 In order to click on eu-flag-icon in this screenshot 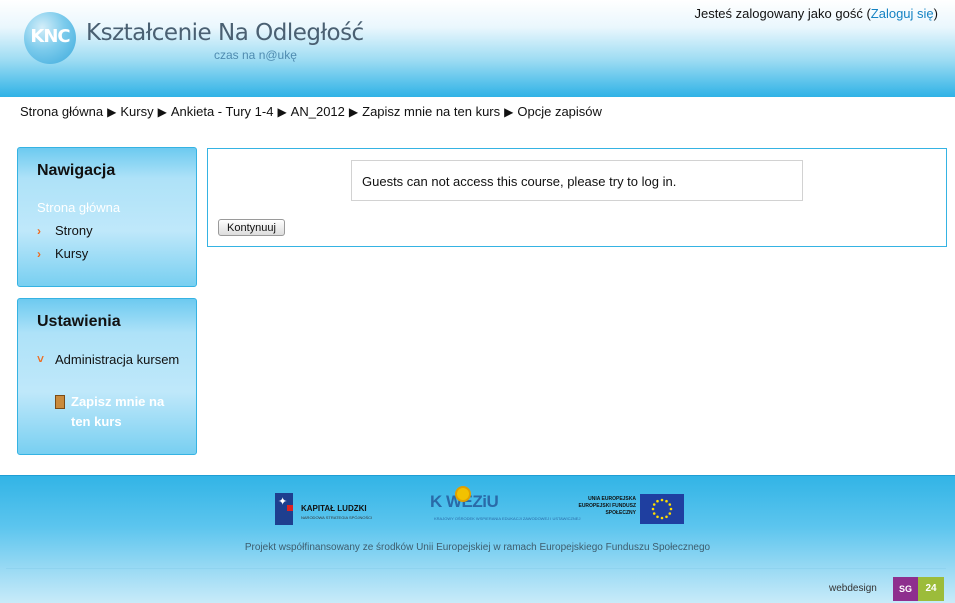, I will do `click(662, 509)`.